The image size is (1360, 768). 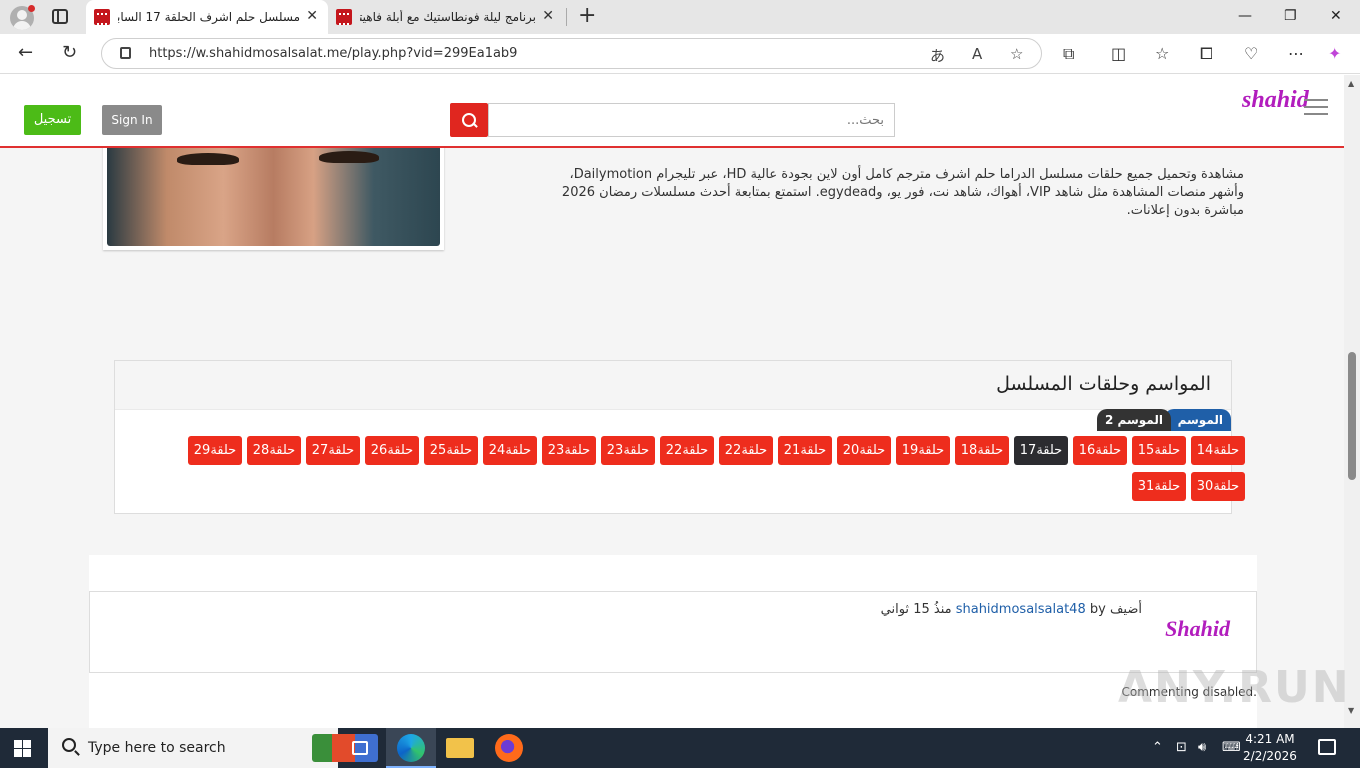 What do you see at coordinates (451, 450) in the screenshot?
I see `episode-button: حلقة25` at bounding box center [451, 450].